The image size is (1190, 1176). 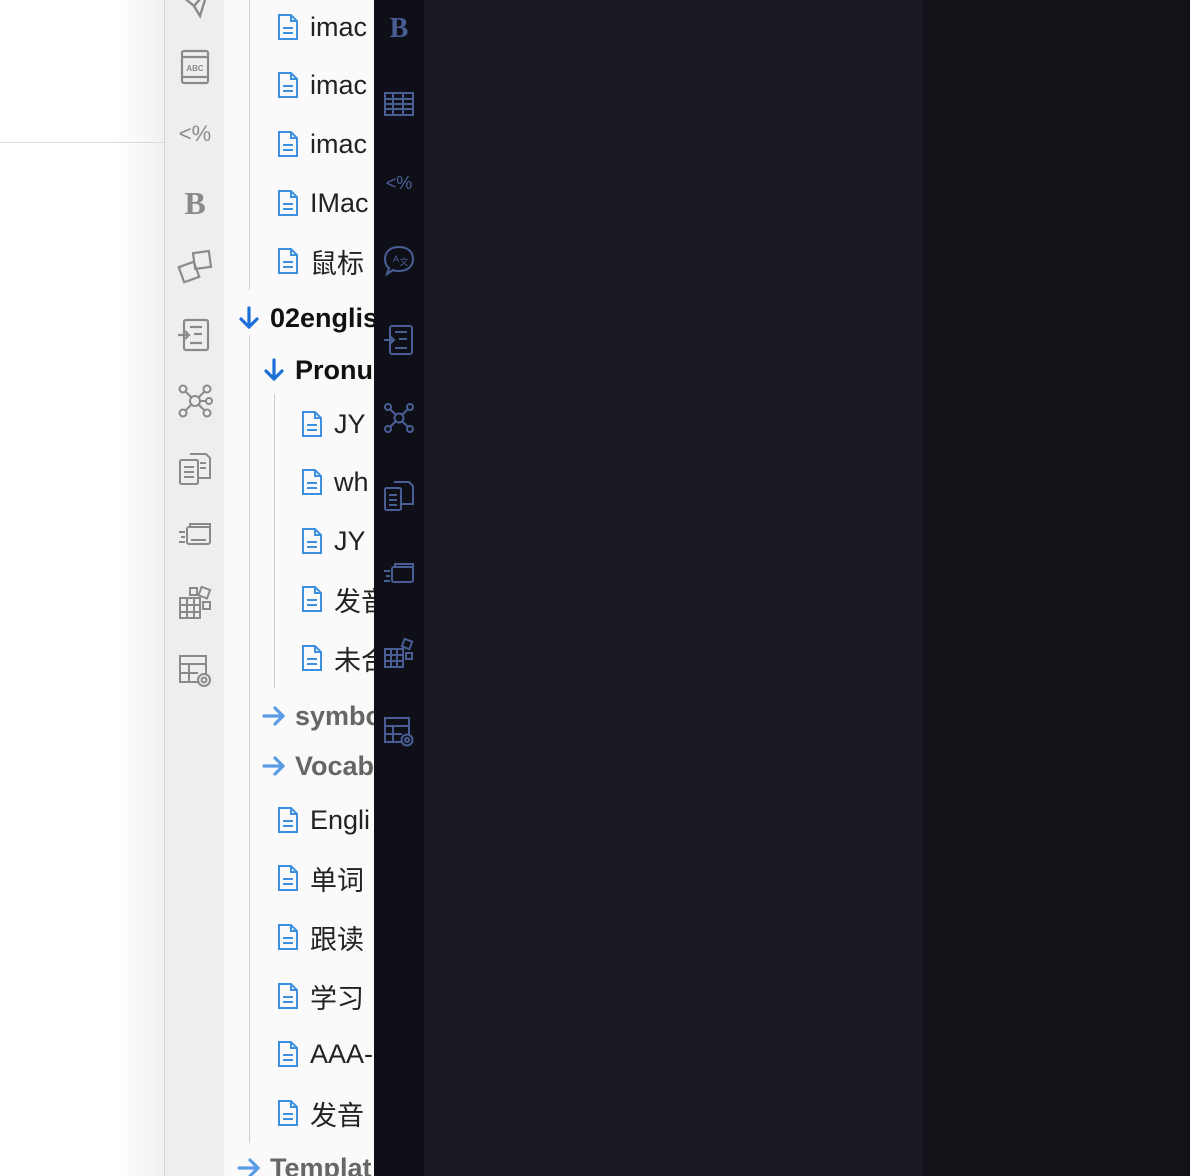 I want to click on svg-text: ABC, so click(x=195, y=68).